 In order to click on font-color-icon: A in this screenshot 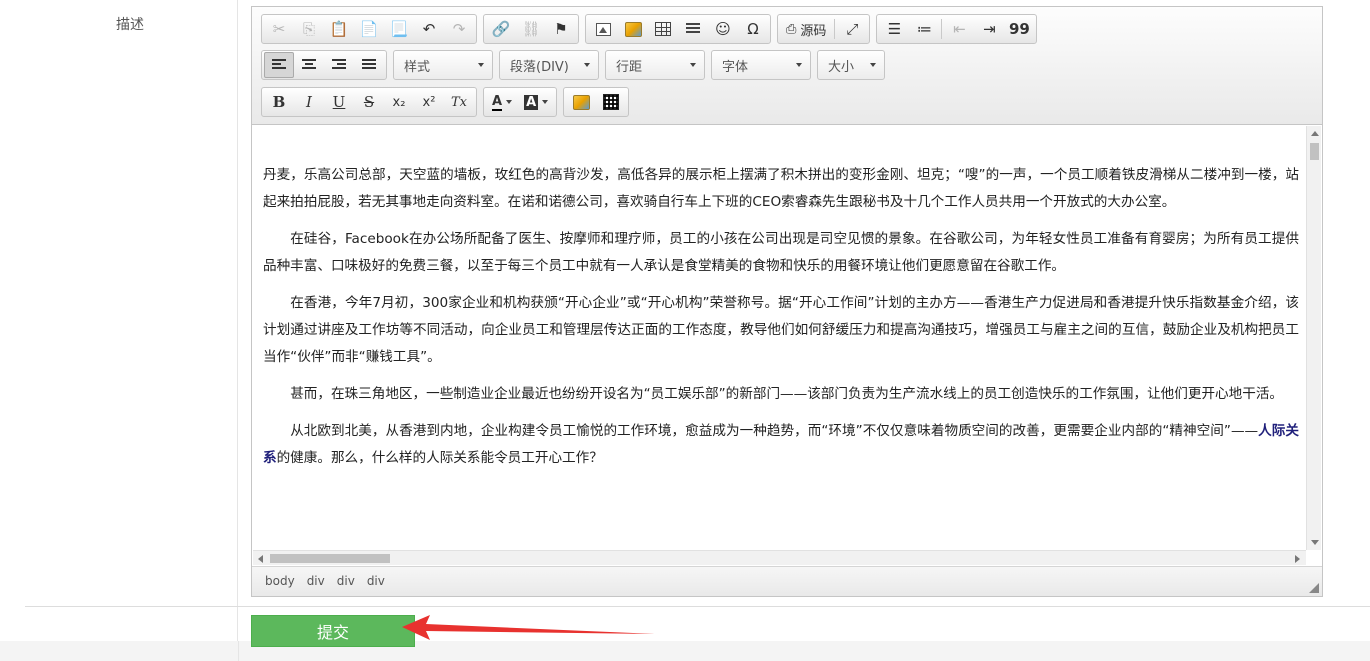, I will do `click(502, 102)`.